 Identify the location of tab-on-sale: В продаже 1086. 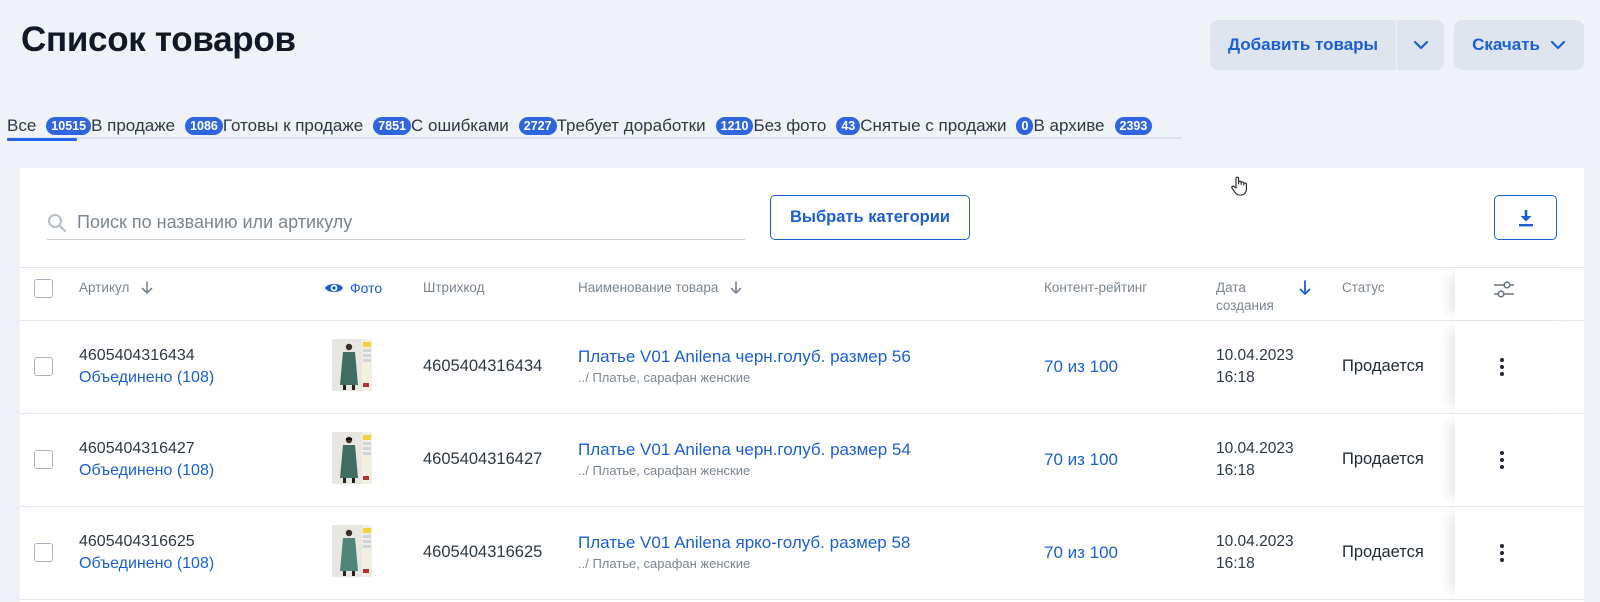
(157, 126).